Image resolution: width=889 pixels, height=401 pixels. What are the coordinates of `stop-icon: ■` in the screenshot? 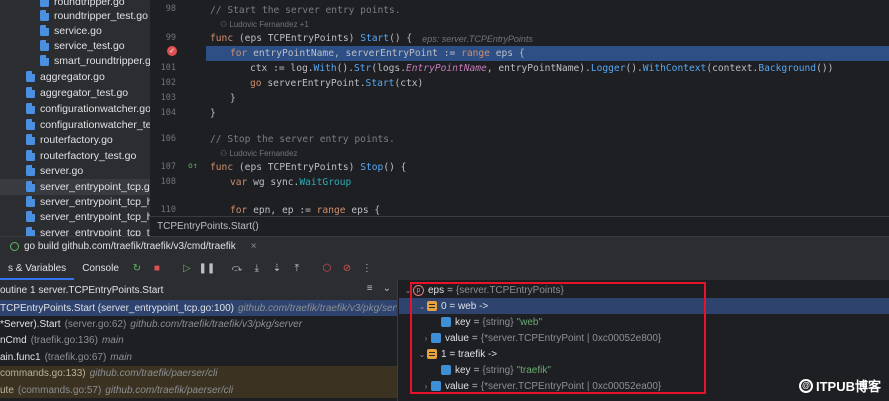 It's located at (157, 268).